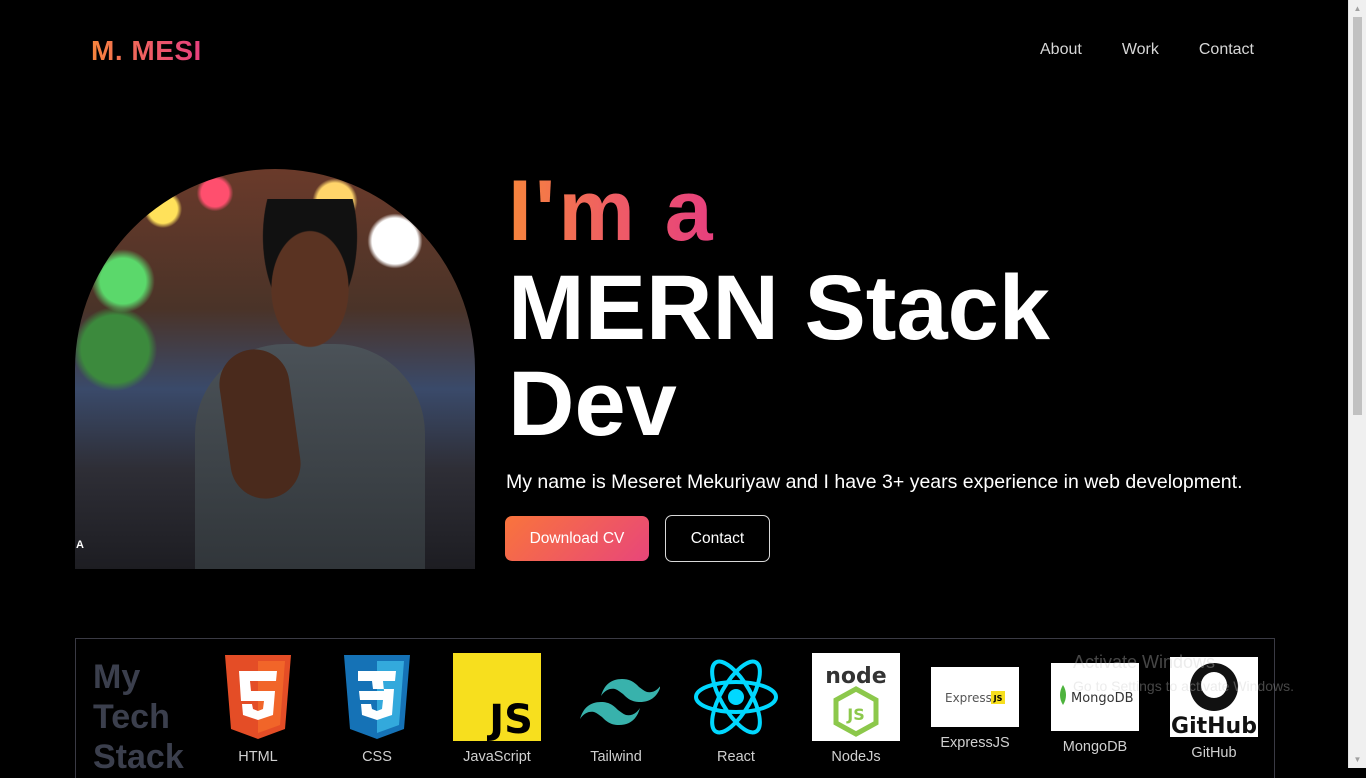  What do you see at coordinates (1061, 50) in the screenshot?
I see `nav-about-link: About` at bounding box center [1061, 50].